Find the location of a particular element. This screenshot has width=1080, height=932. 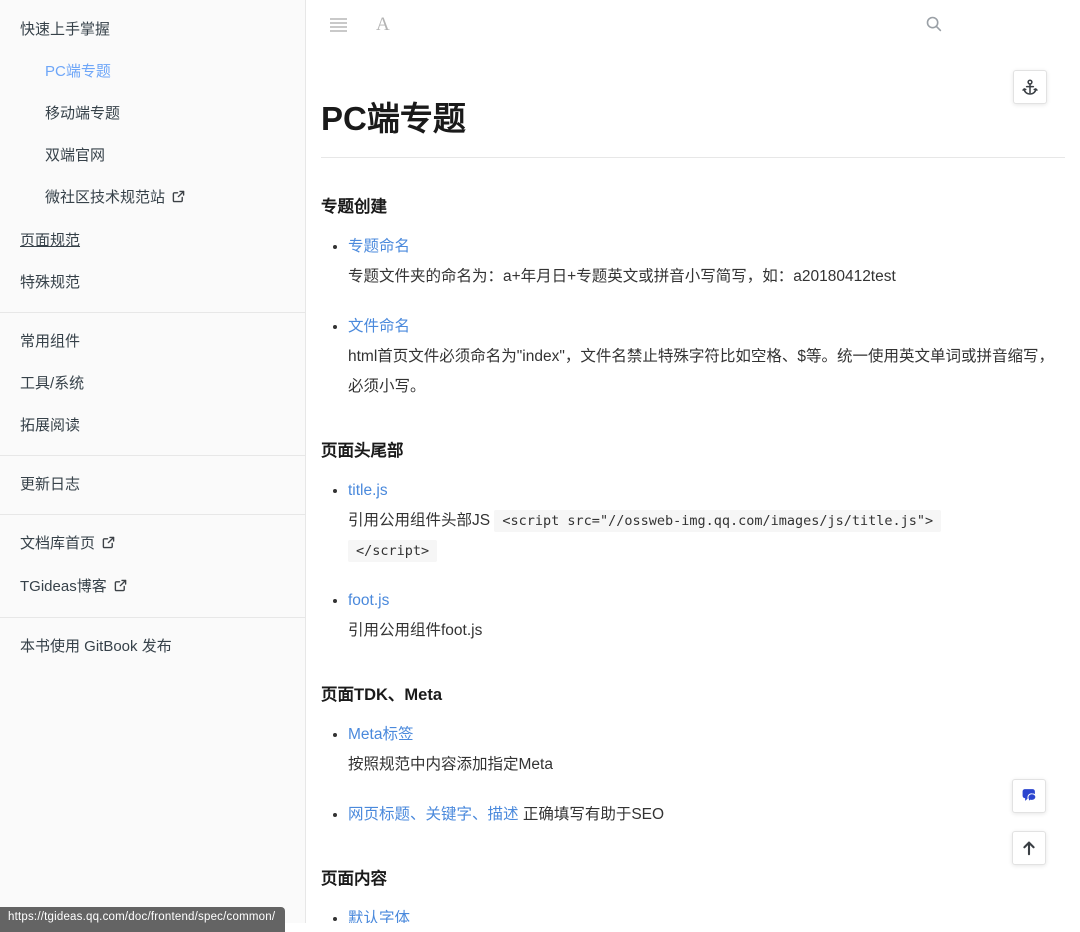

sidebar-item: 微社区技术规范站 is located at coordinates (152, 198).